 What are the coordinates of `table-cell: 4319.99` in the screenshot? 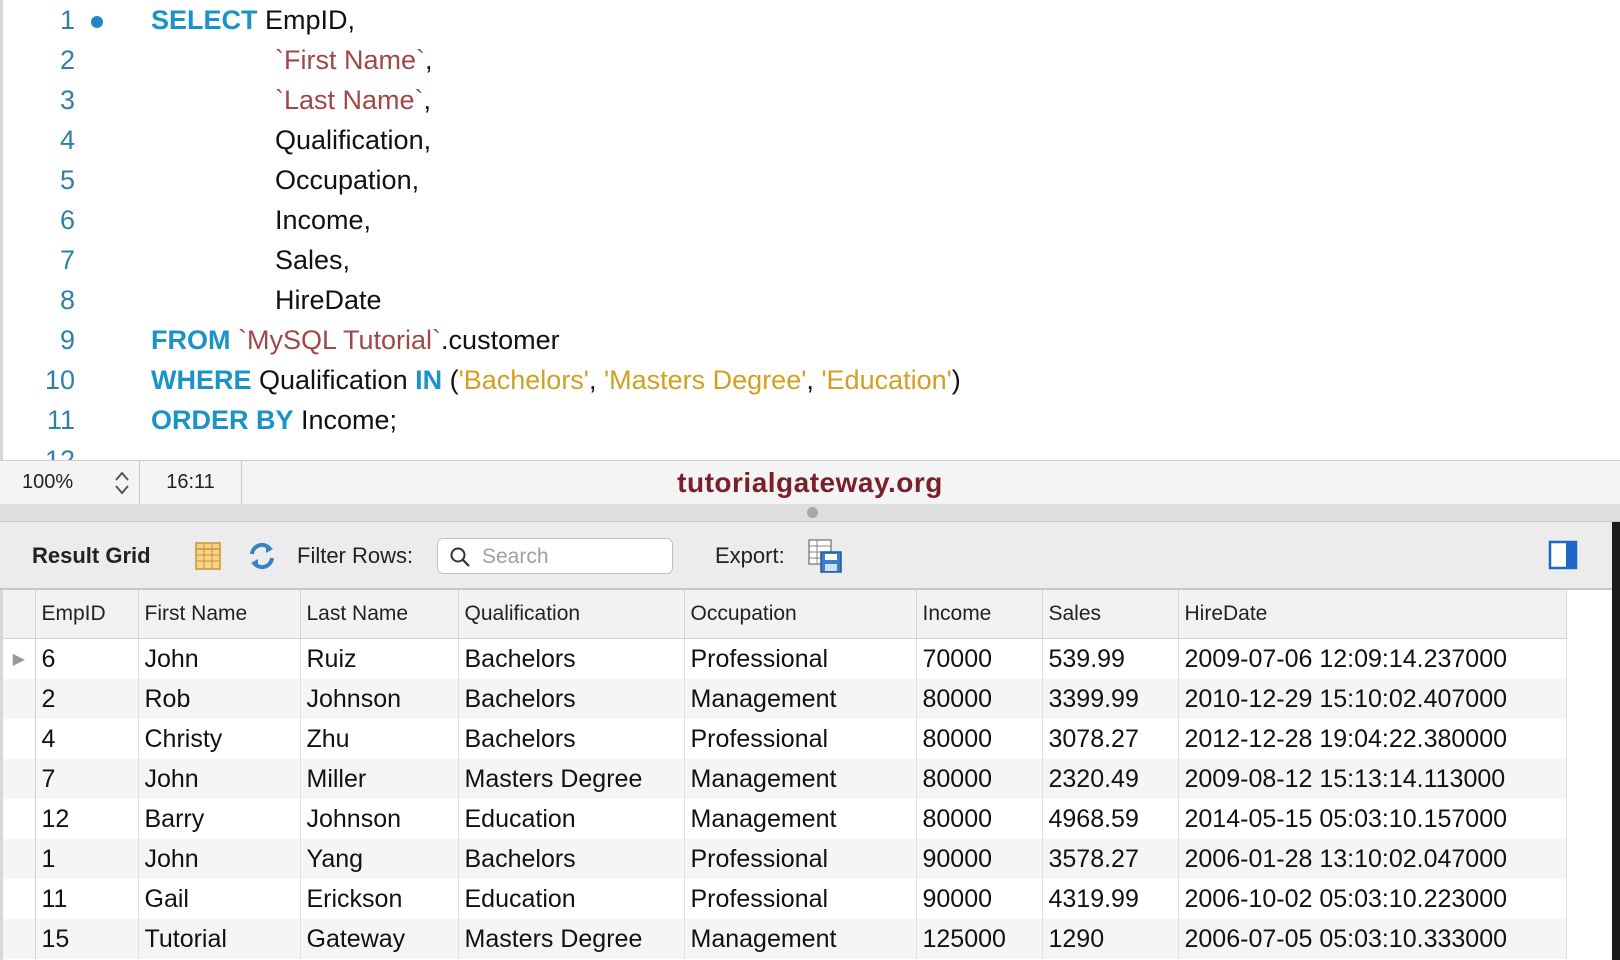 It's located at (1110, 899).